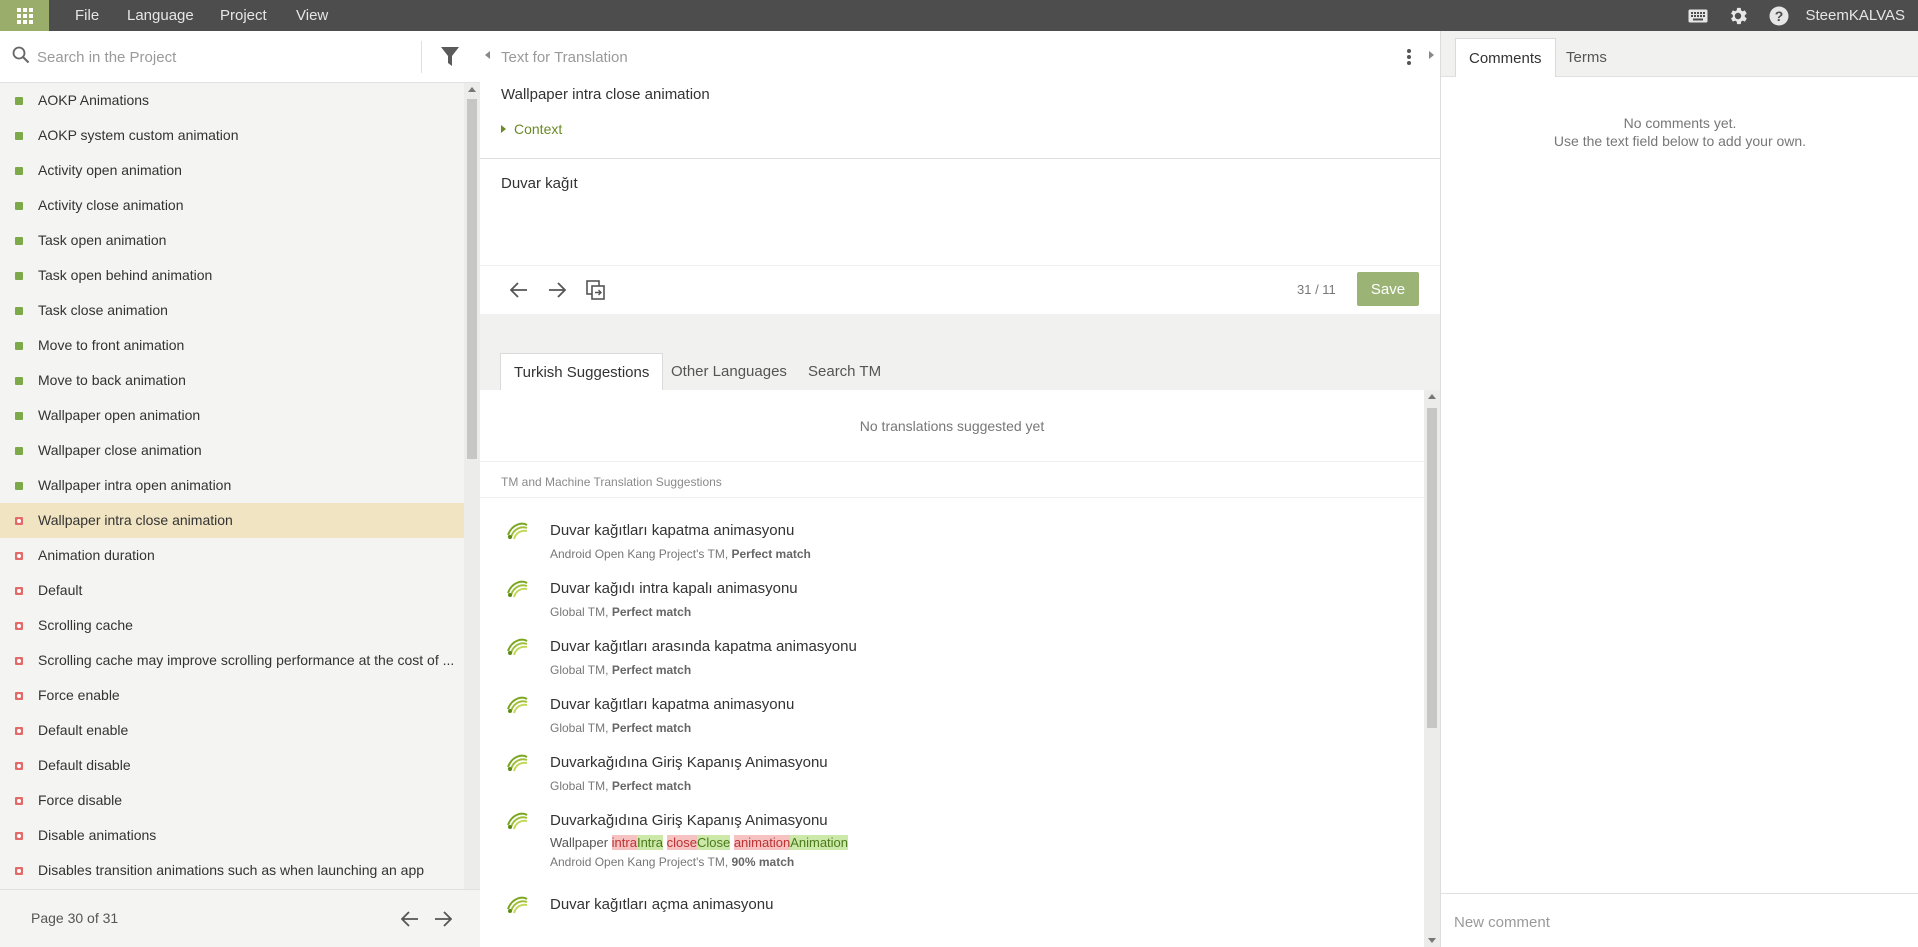  Describe the element at coordinates (232, 765) in the screenshot. I see `list-item: Default disable` at that location.